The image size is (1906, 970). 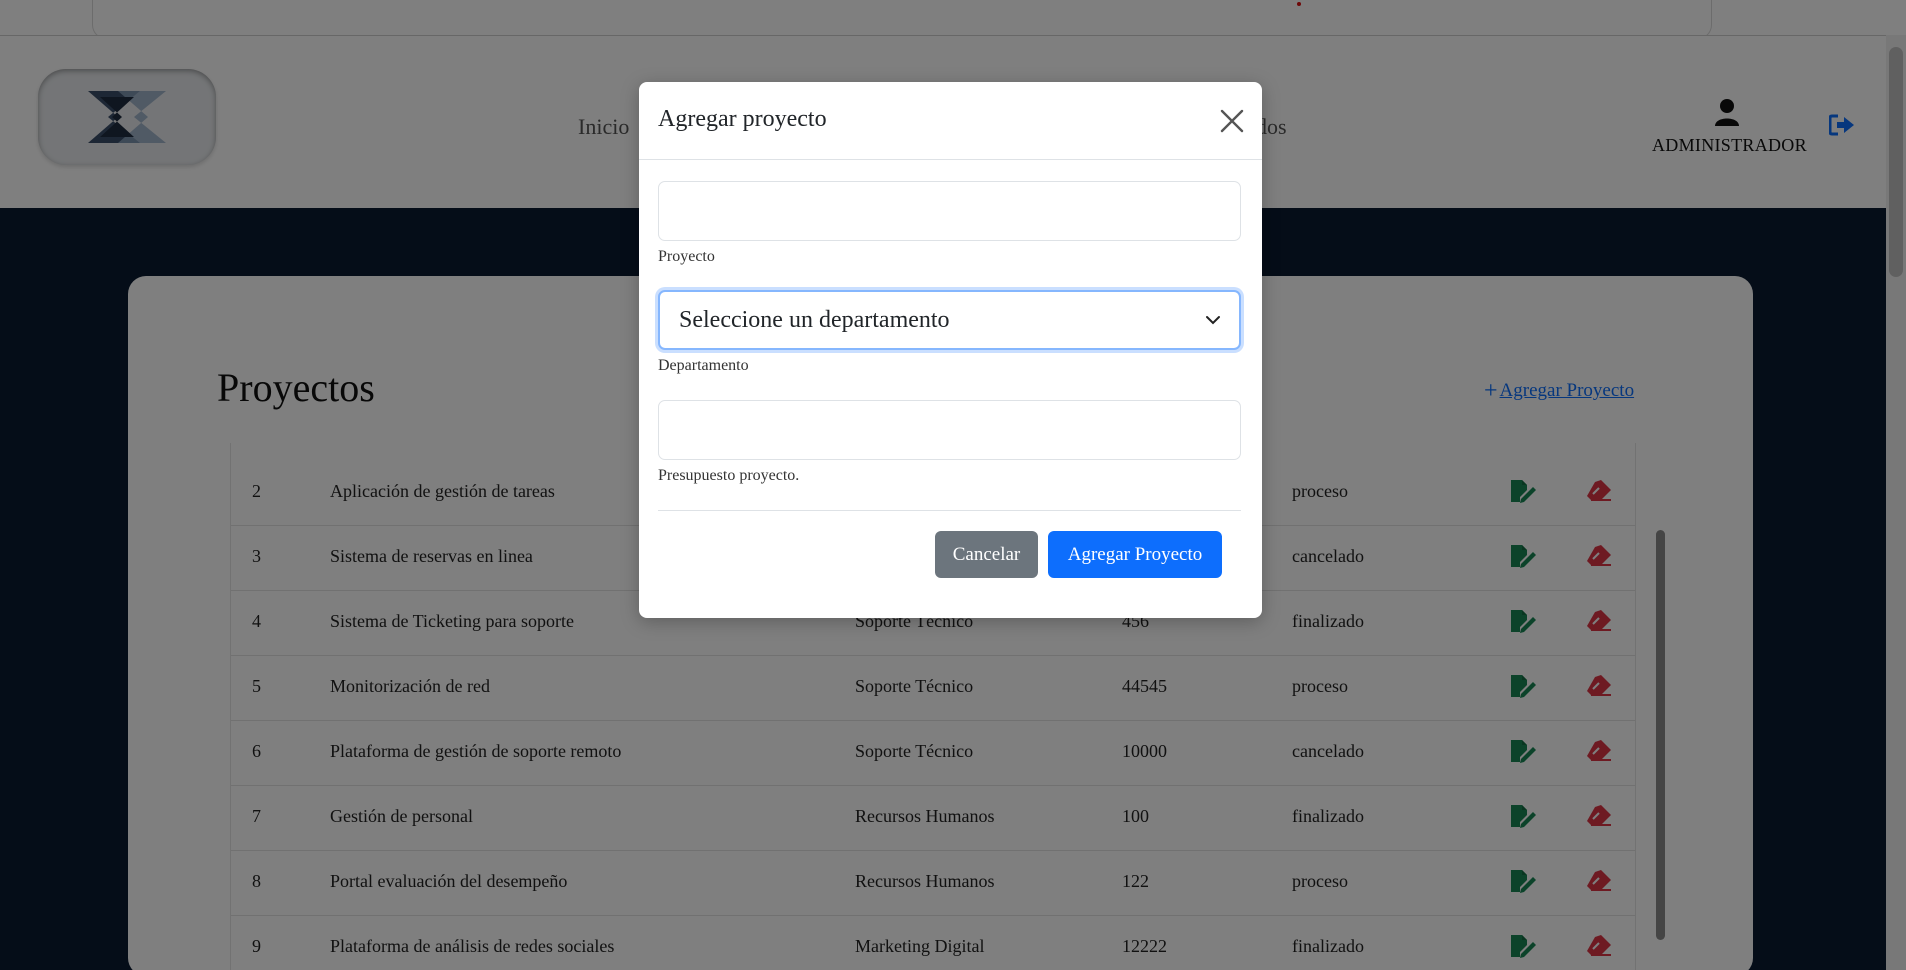 I want to click on submit-add-project-button: Agregar Proyecto, so click(x=1135, y=554).